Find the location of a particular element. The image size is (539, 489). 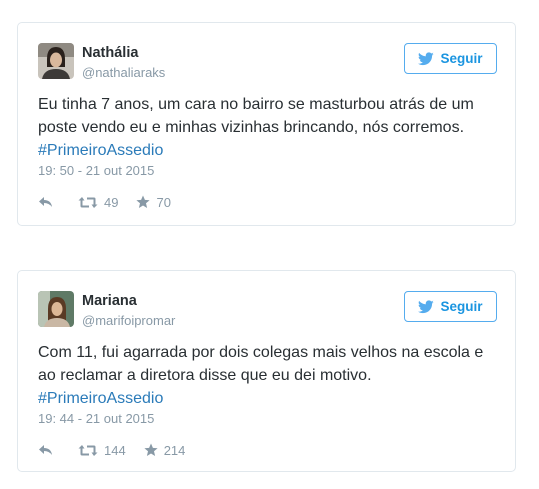

like-button: 70 is located at coordinates (153, 202).